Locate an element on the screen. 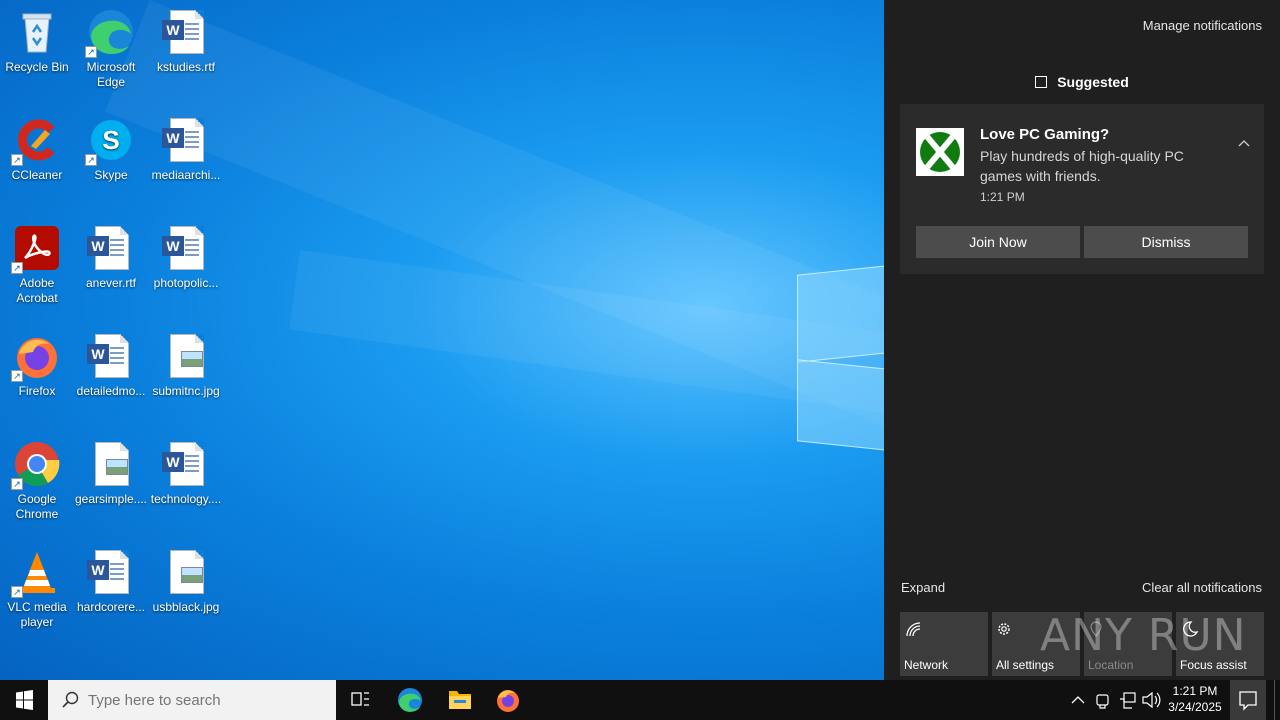 The width and height of the screenshot is (1280, 720). task-view-button is located at coordinates (360, 700).